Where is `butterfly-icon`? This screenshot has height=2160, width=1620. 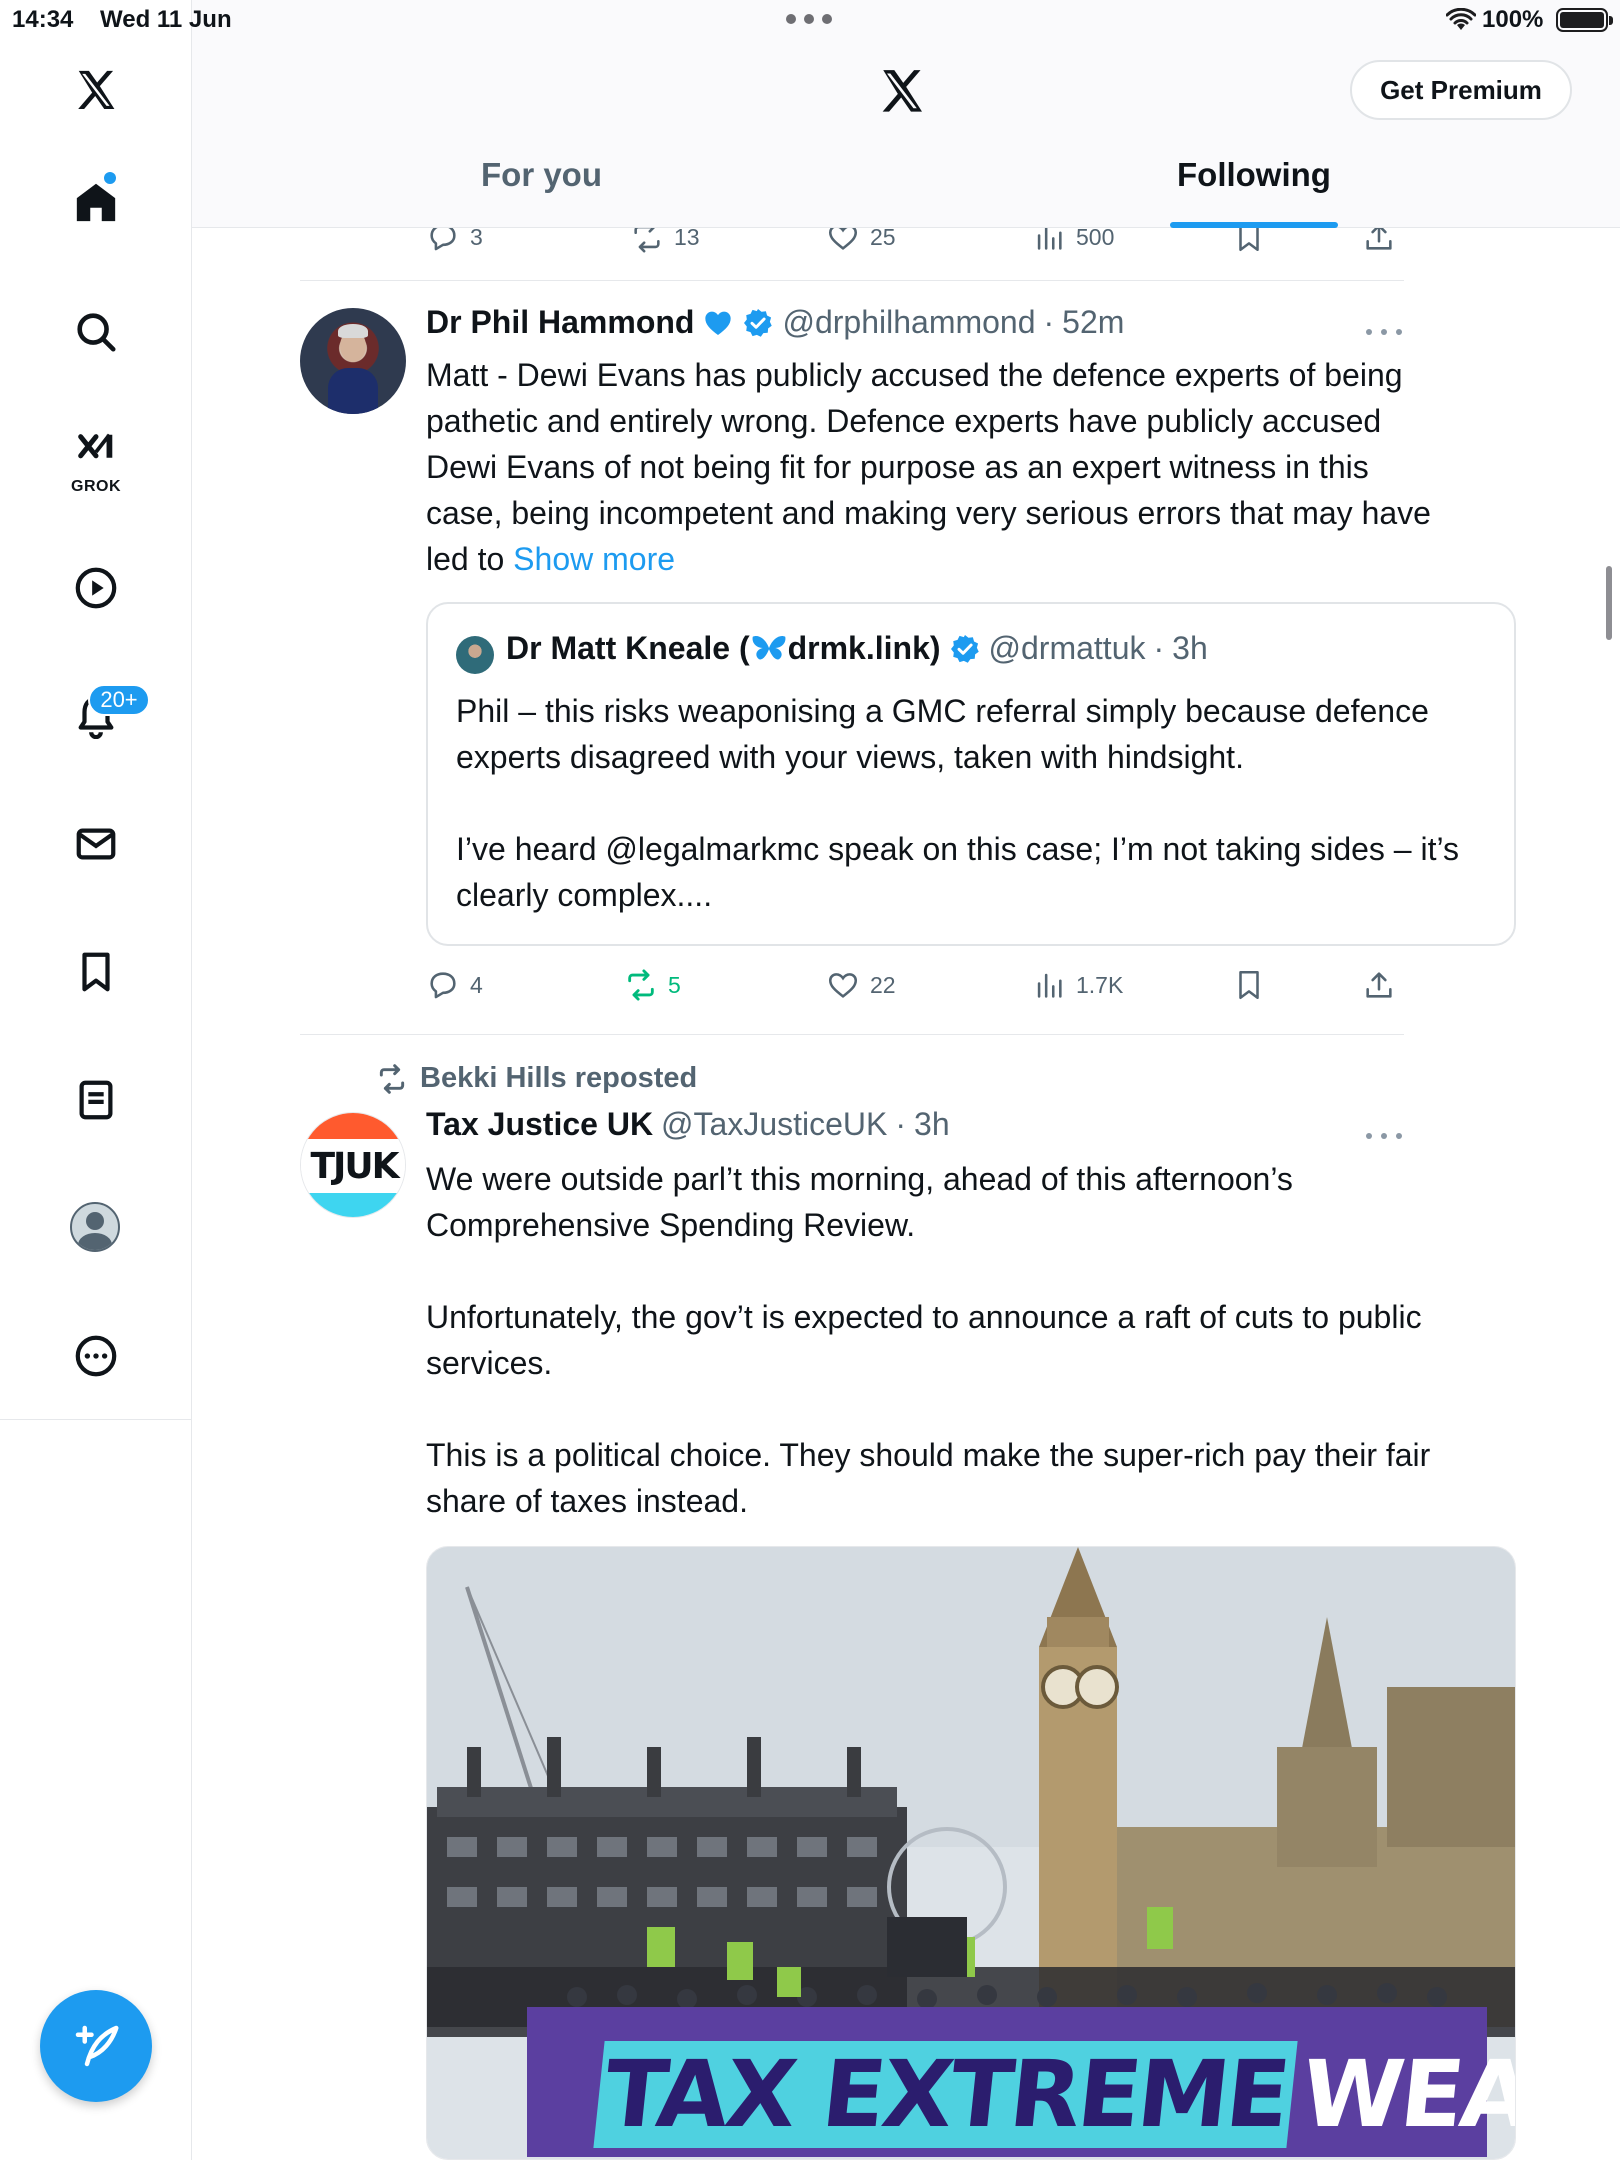
butterfly-icon is located at coordinates (769, 648).